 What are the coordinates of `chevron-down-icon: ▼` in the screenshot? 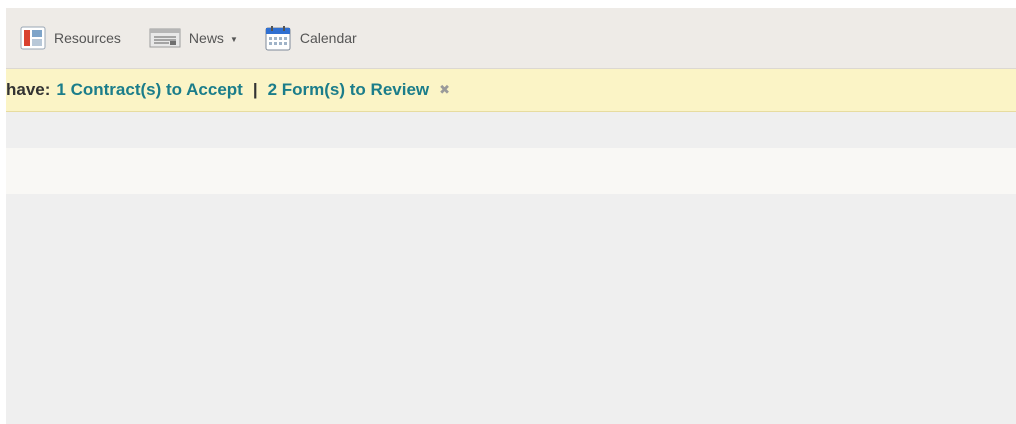 It's located at (233, 39).